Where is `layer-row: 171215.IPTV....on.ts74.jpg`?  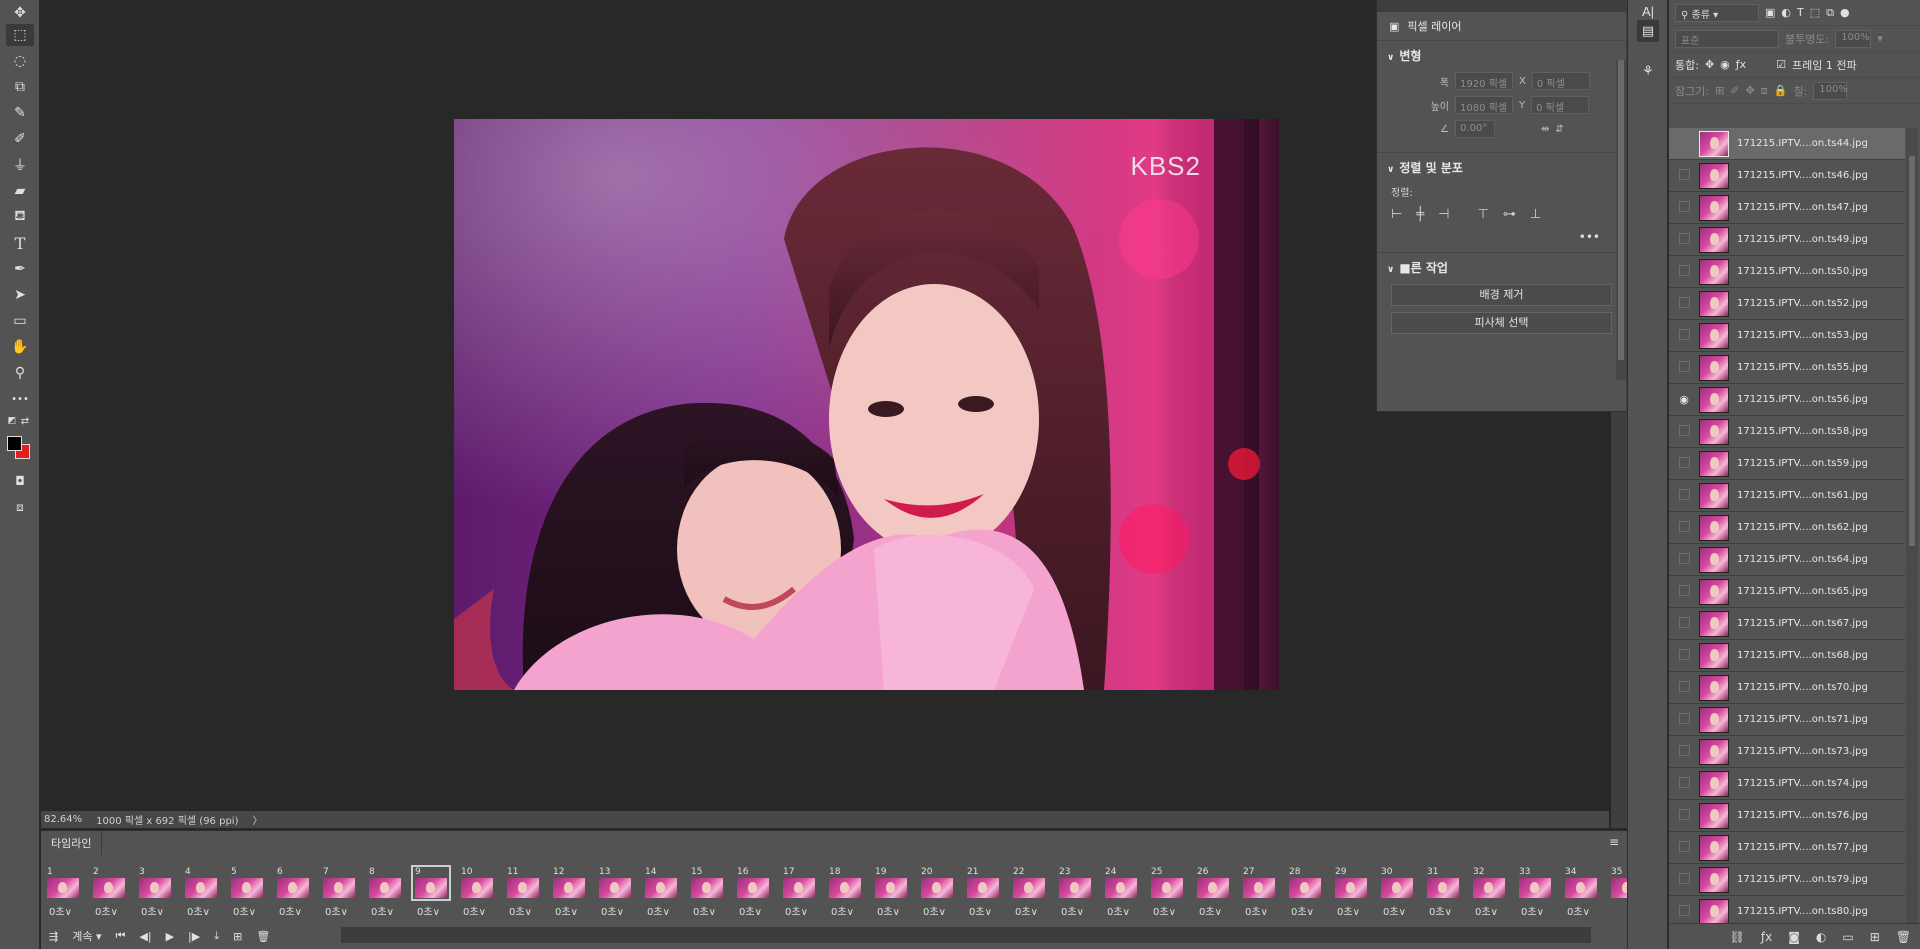
layer-row: 171215.IPTV....on.ts74.jpg is located at coordinates (1787, 784).